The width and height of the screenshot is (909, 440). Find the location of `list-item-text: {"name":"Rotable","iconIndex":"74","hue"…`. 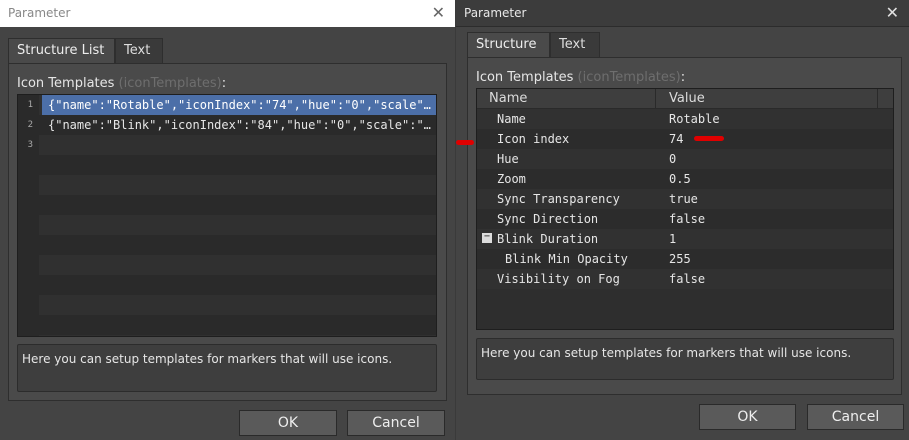

list-item-text: {"name":"Rotable","iconIndex":"74","hue"… is located at coordinates (239, 105).